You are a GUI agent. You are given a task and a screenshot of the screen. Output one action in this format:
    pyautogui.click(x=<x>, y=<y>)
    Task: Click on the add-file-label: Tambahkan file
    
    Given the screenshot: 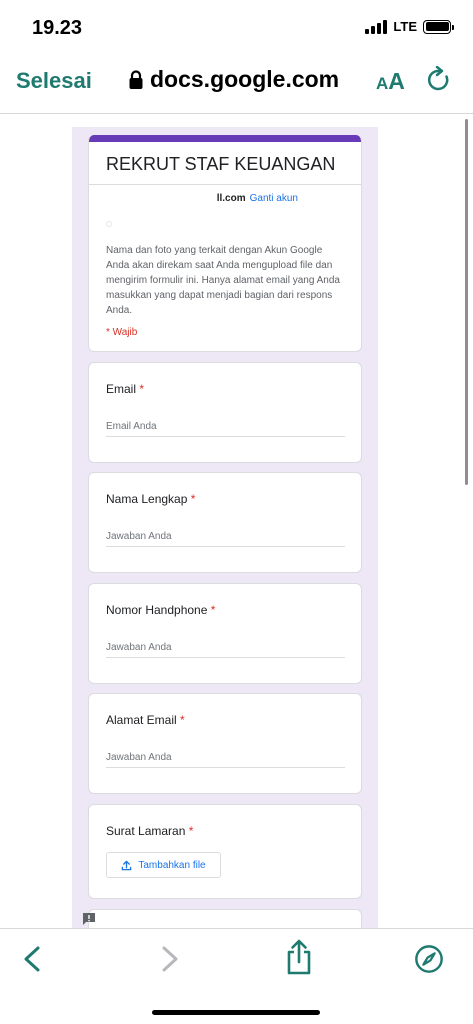 What is the action you would take?
    pyautogui.click(x=172, y=865)
    